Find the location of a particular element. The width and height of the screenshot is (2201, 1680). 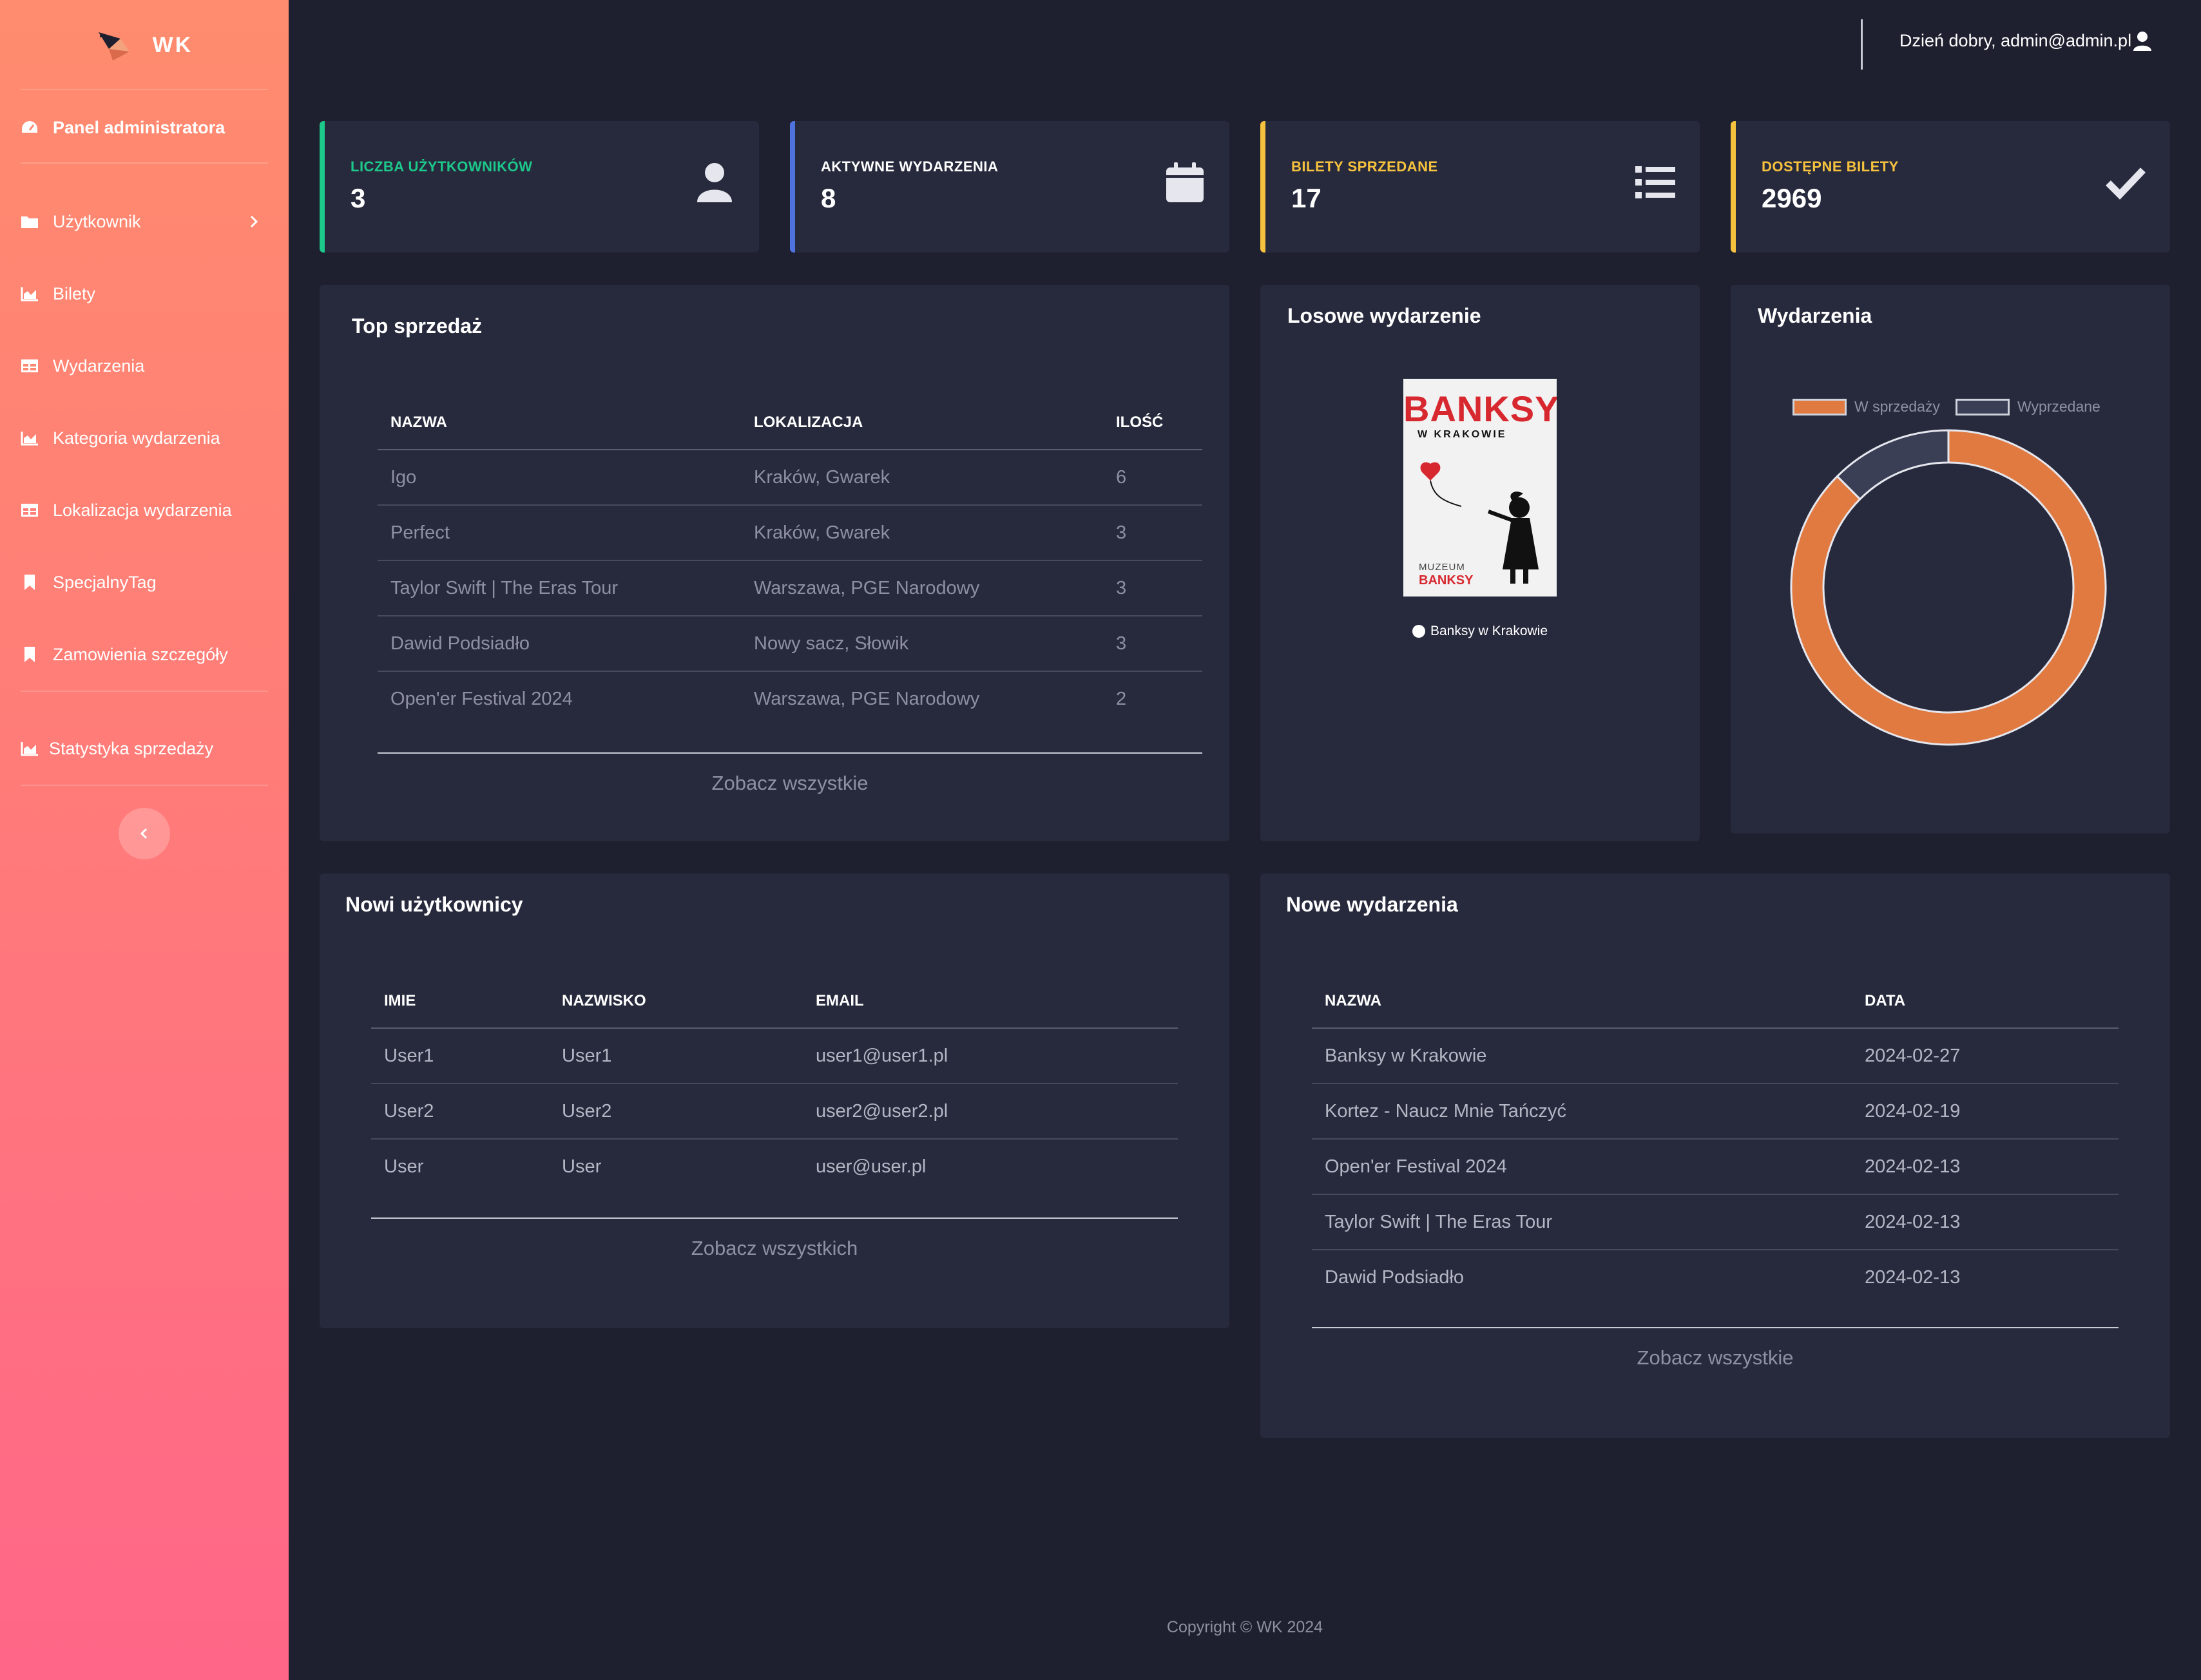

cell-name: Perfect is located at coordinates (559, 533).